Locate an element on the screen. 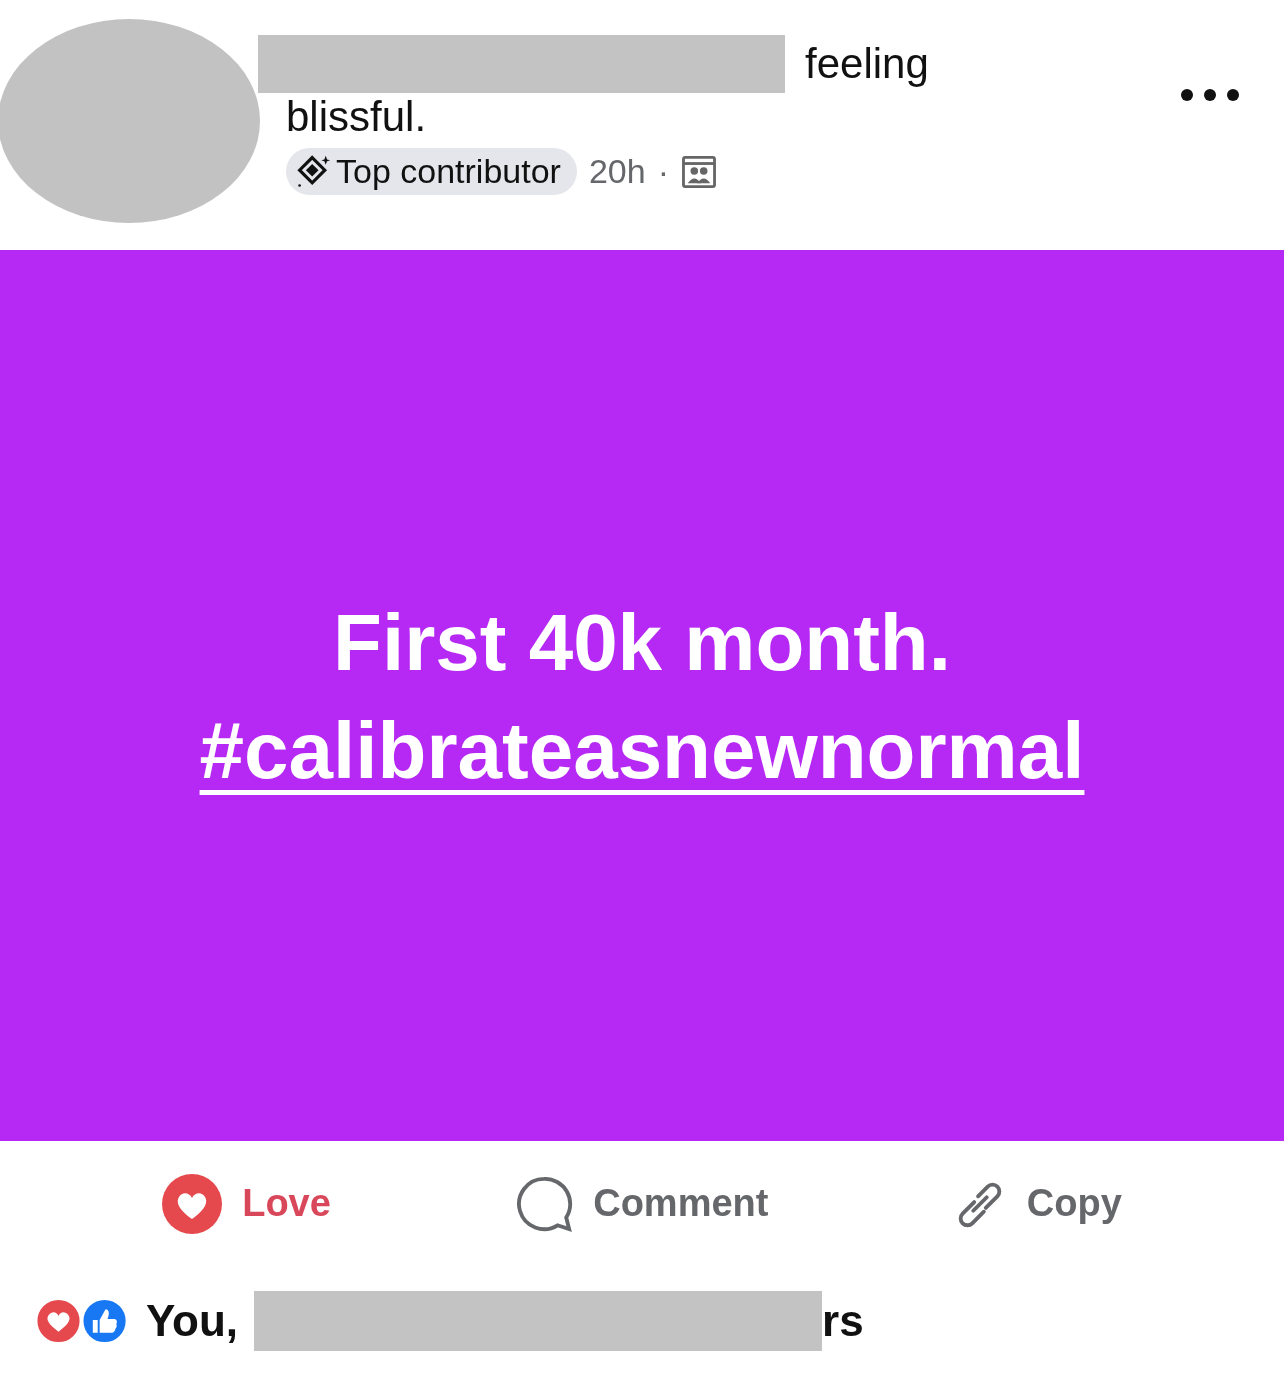  comment-button: Comment is located at coordinates (642, 1203).